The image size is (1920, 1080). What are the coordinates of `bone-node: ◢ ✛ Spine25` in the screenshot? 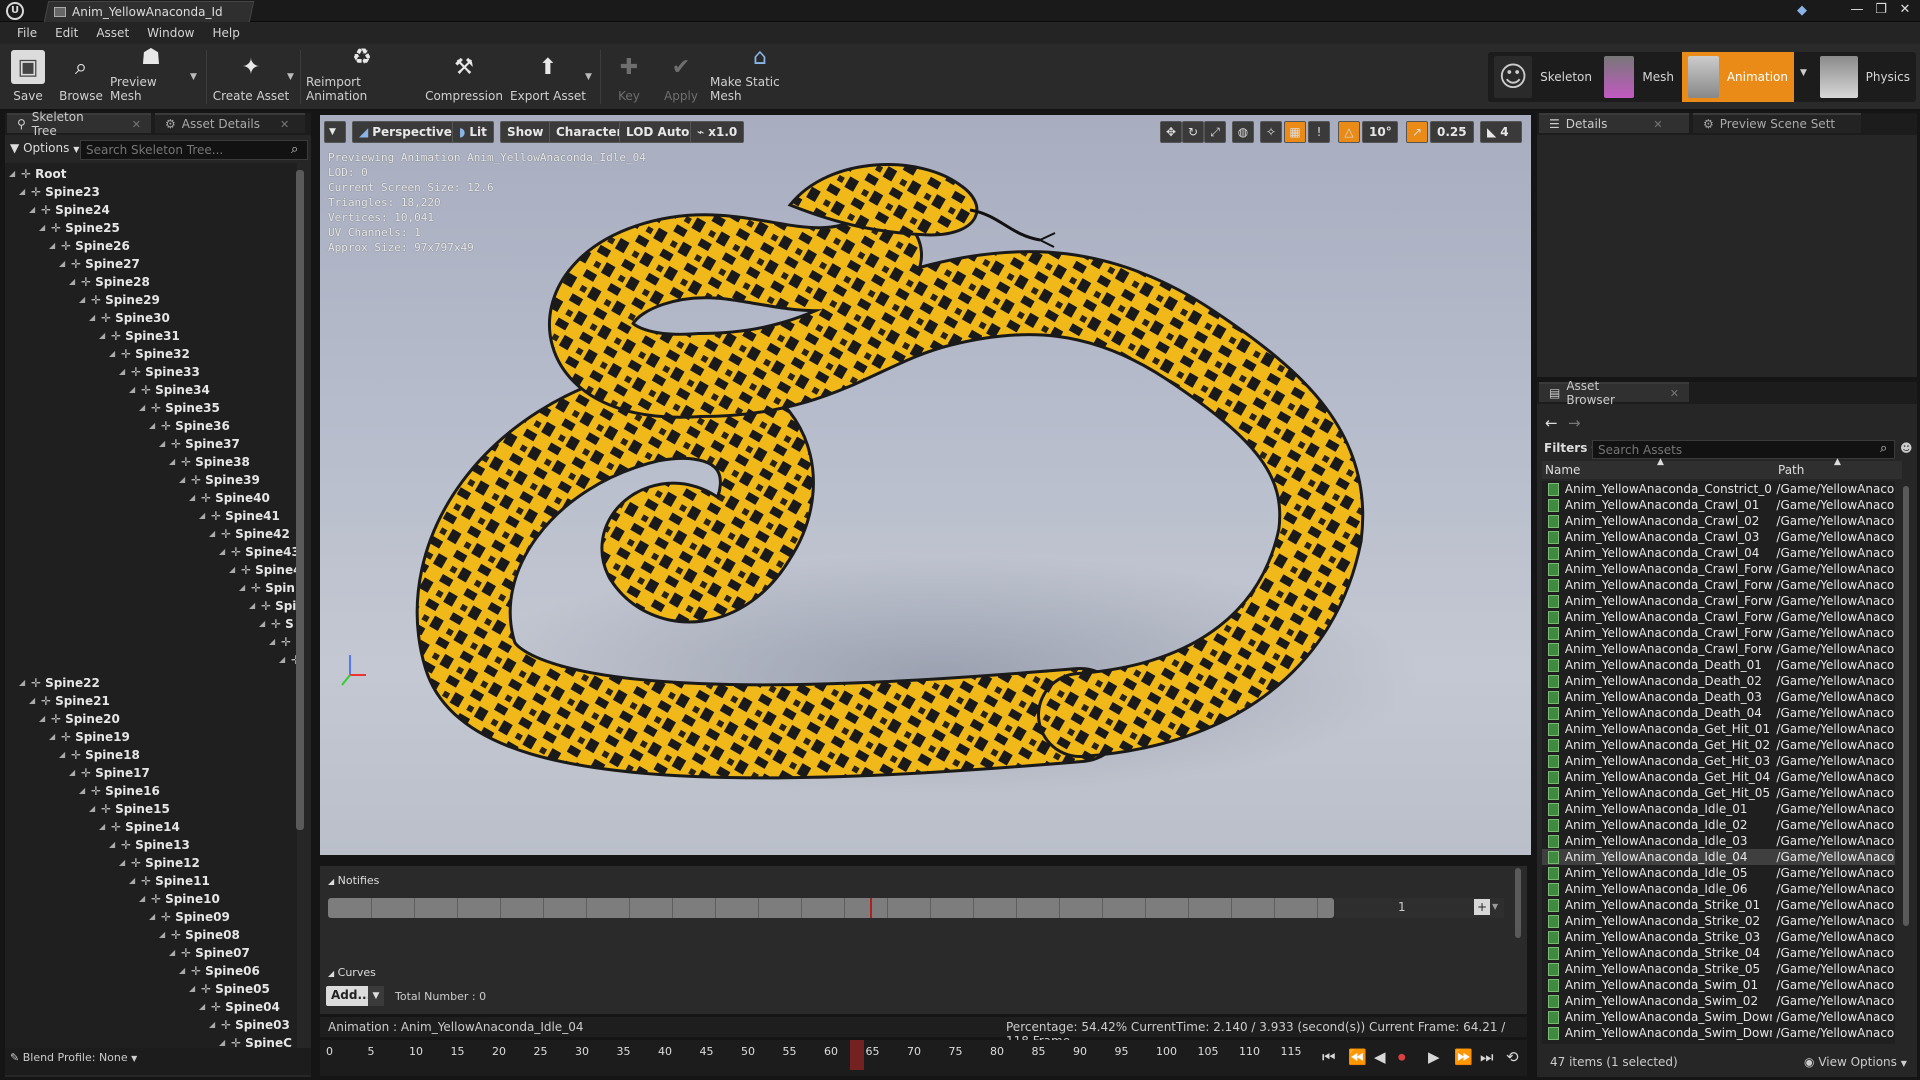 It's located at (79, 227).